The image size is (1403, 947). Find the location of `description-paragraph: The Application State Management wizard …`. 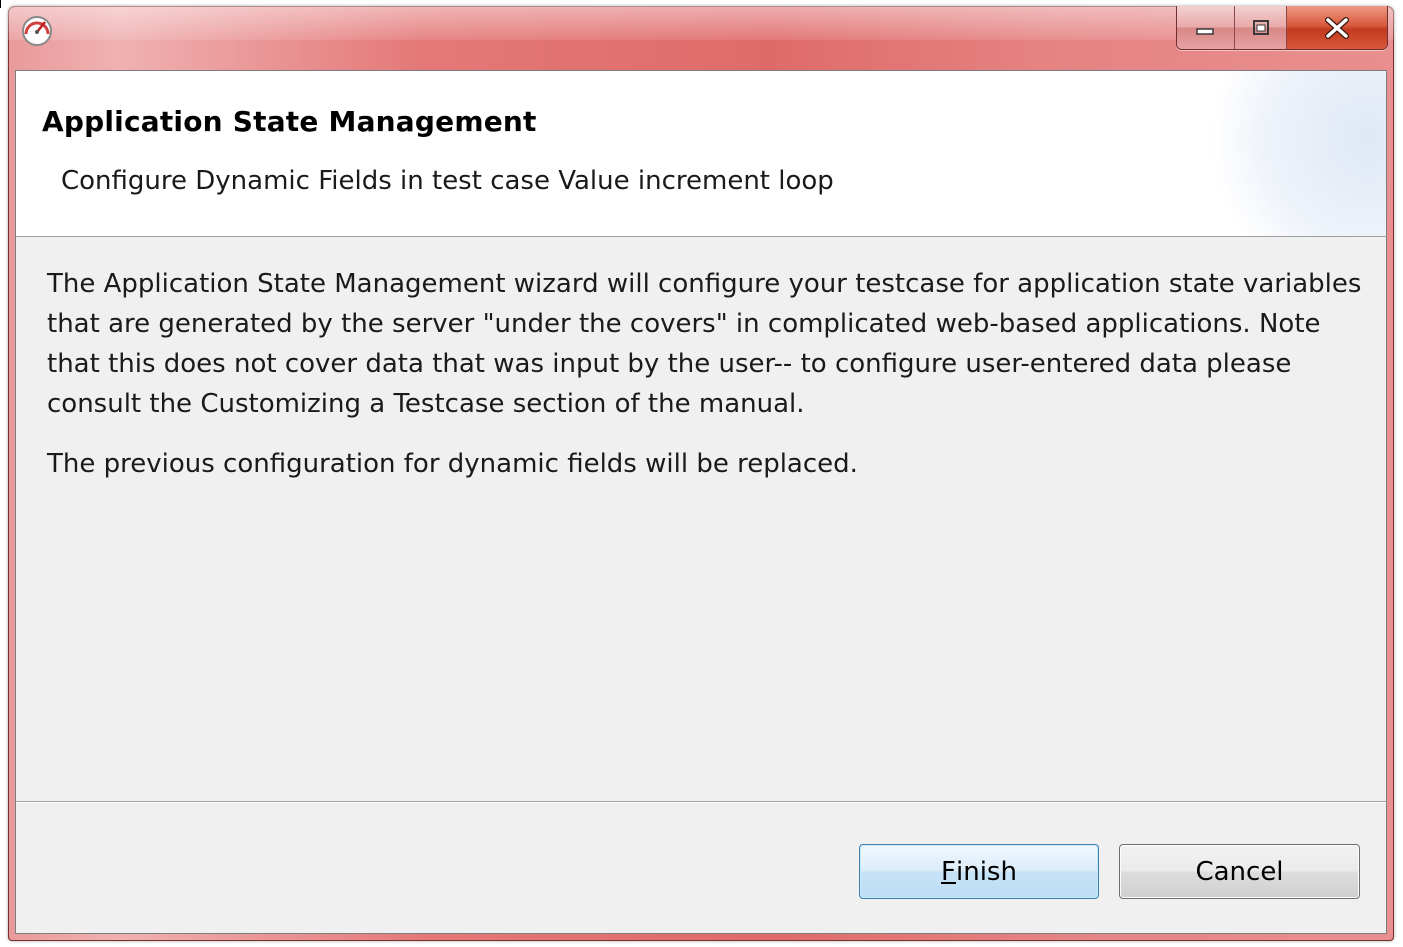

description-paragraph: The Application State Management wizard … is located at coordinates (704, 344).